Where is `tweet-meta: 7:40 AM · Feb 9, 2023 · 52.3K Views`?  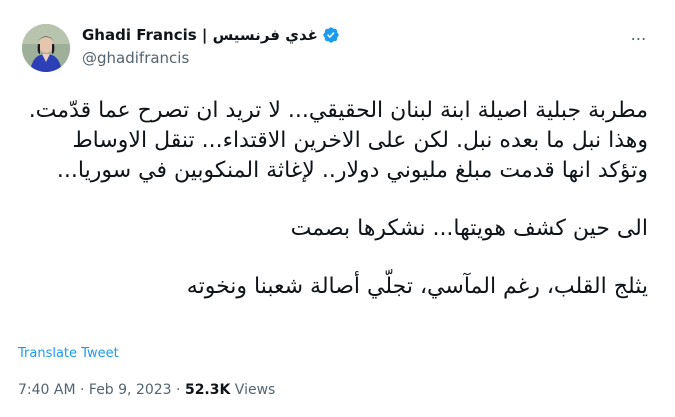
tweet-meta: 7:40 AM · Feb 9, 2023 · 52.3K Views is located at coordinates (146, 390).